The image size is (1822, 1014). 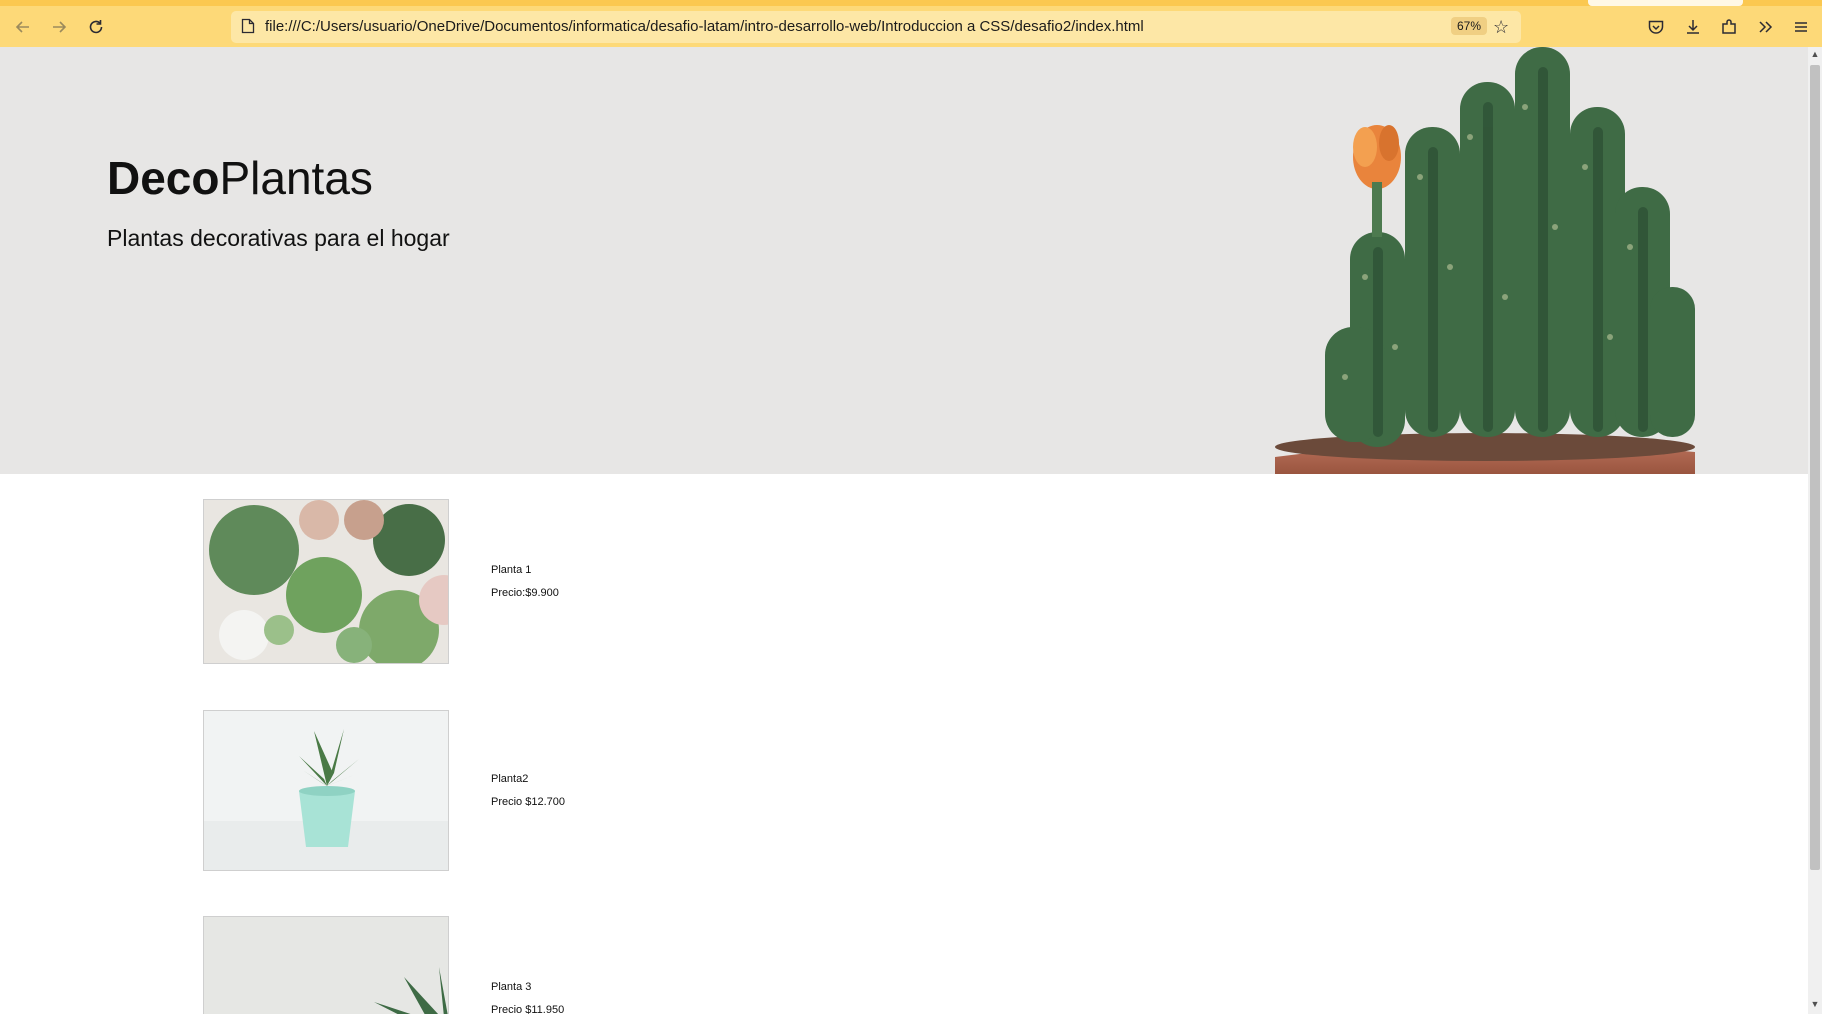 What do you see at coordinates (278, 238) in the screenshot?
I see `tagline: Plantas decorativas para el hogar` at bounding box center [278, 238].